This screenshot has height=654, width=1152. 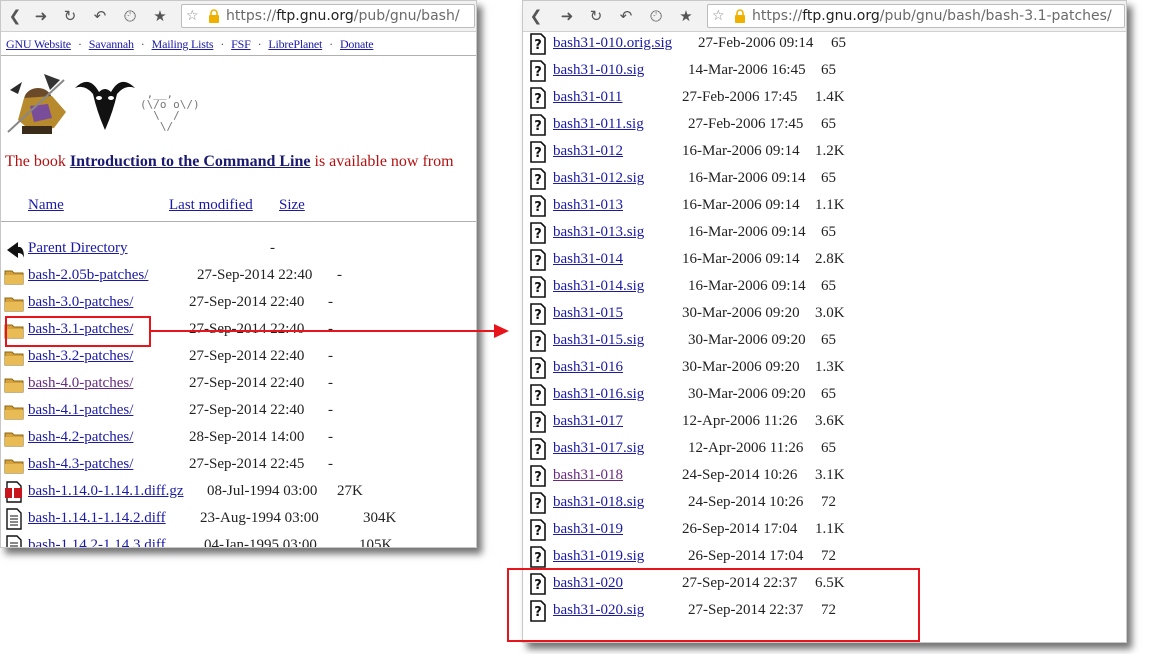 What do you see at coordinates (239, 383) in the screenshot?
I see `table-row: bash-4.0-patches/27-Sep-2014 22:40 -` at bounding box center [239, 383].